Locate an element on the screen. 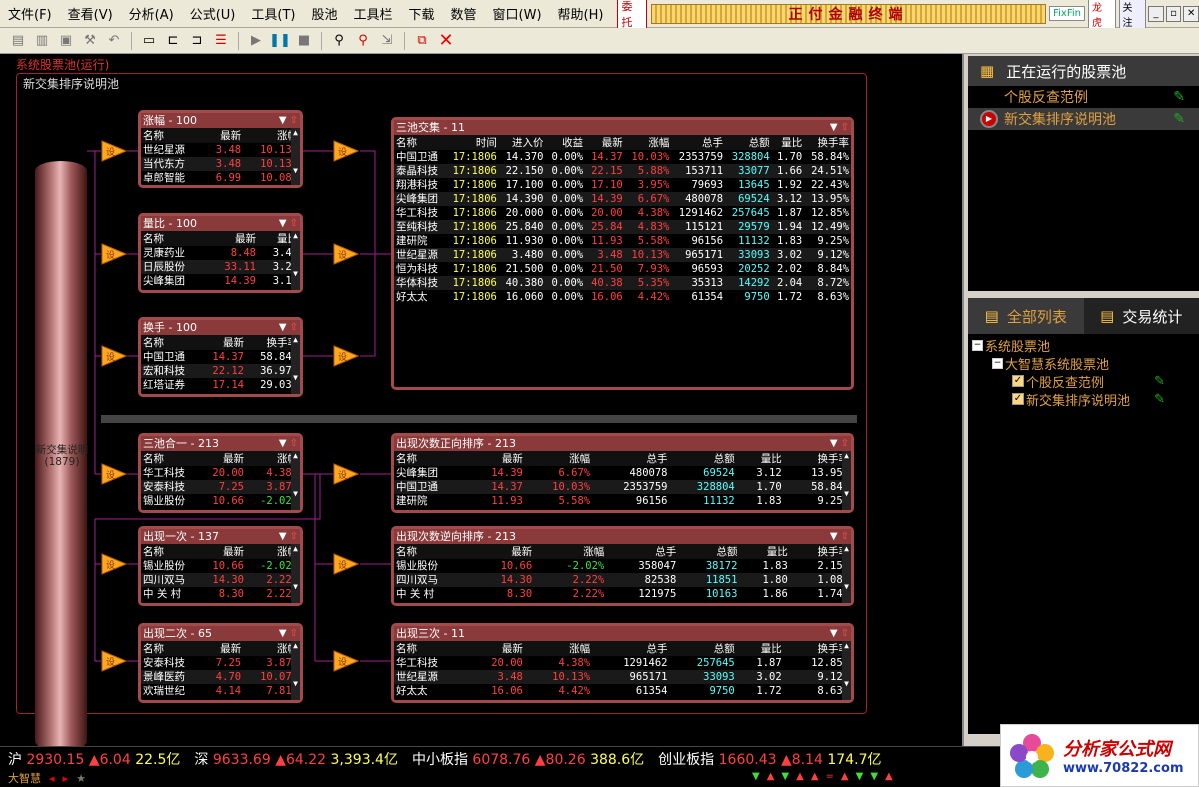  menu-item: 查看(V) is located at coordinates (90, 13).